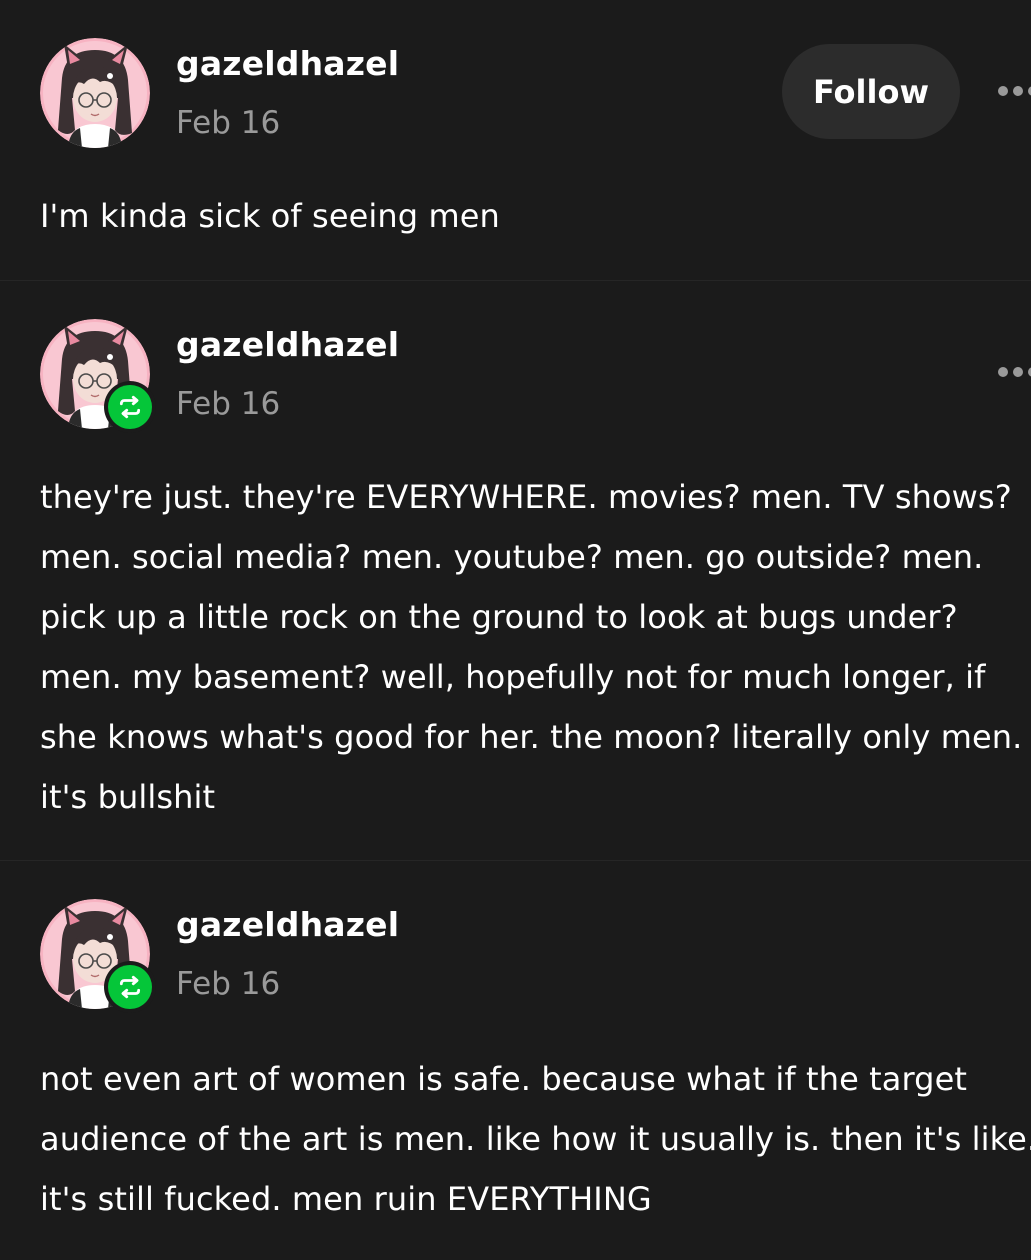 The width and height of the screenshot is (1031, 1260). I want to click on avatar-icon, so click(95, 93).